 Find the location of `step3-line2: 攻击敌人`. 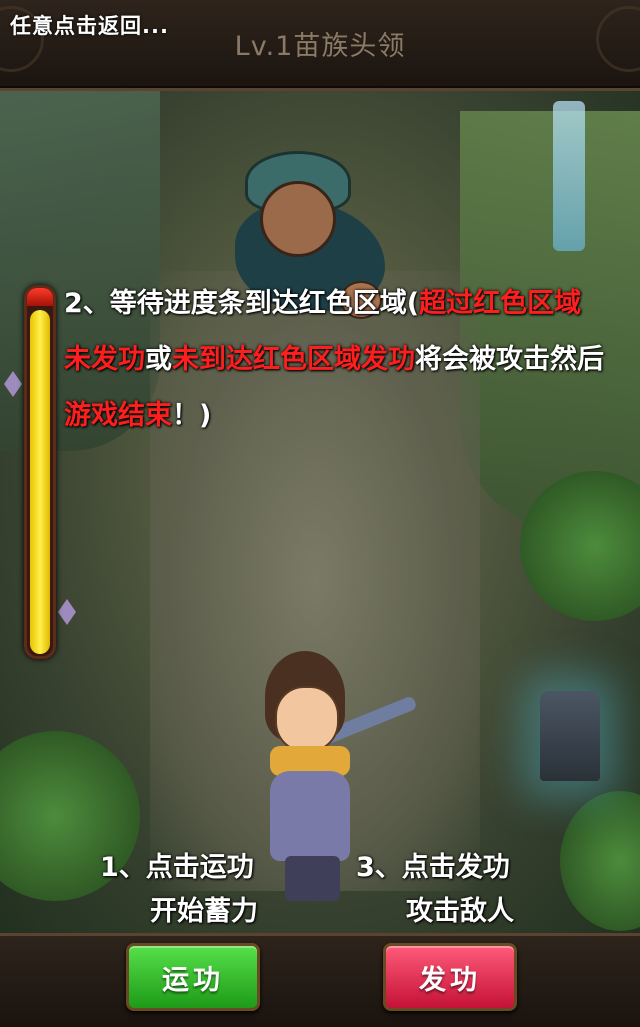

step3-line2: 攻击敌人 is located at coordinates (460, 911).